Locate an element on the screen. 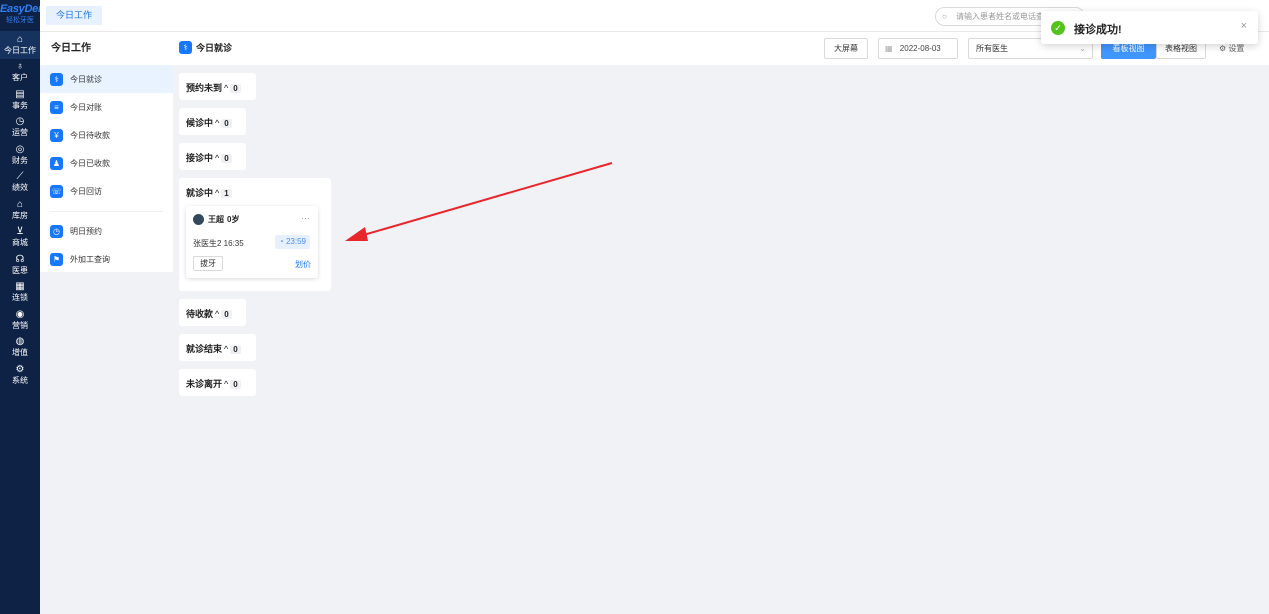 The width and height of the screenshot is (1269, 614). sidebar-item: ≡ 今日对账 is located at coordinates (106, 107).